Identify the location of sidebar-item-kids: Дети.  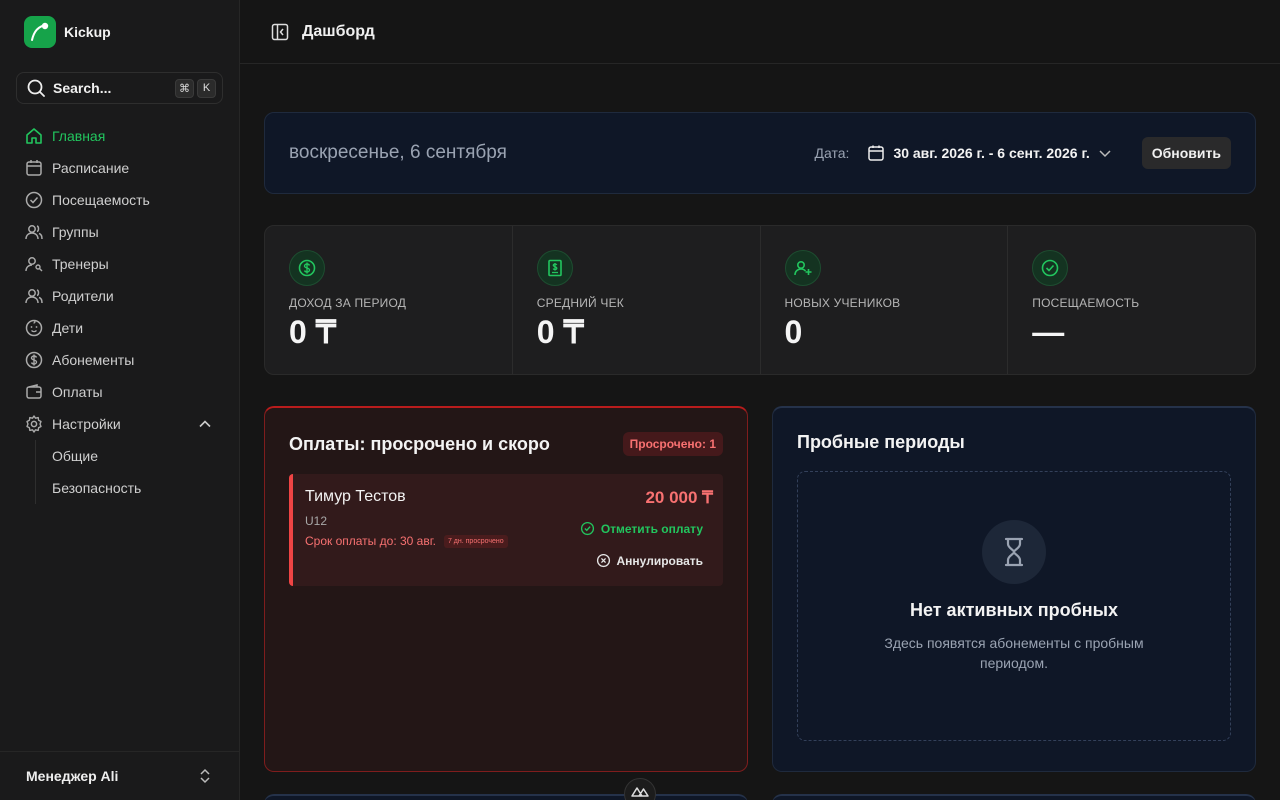
(120, 328).